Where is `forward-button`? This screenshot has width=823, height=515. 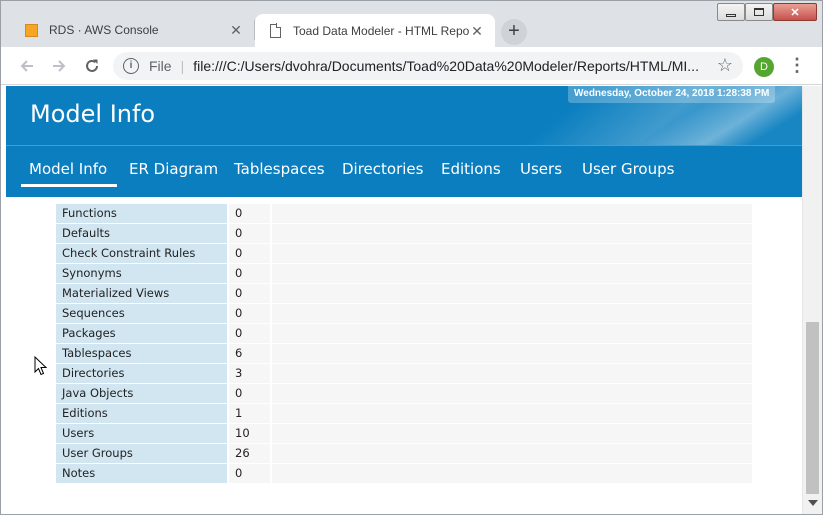
forward-button is located at coordinates (59, 66).